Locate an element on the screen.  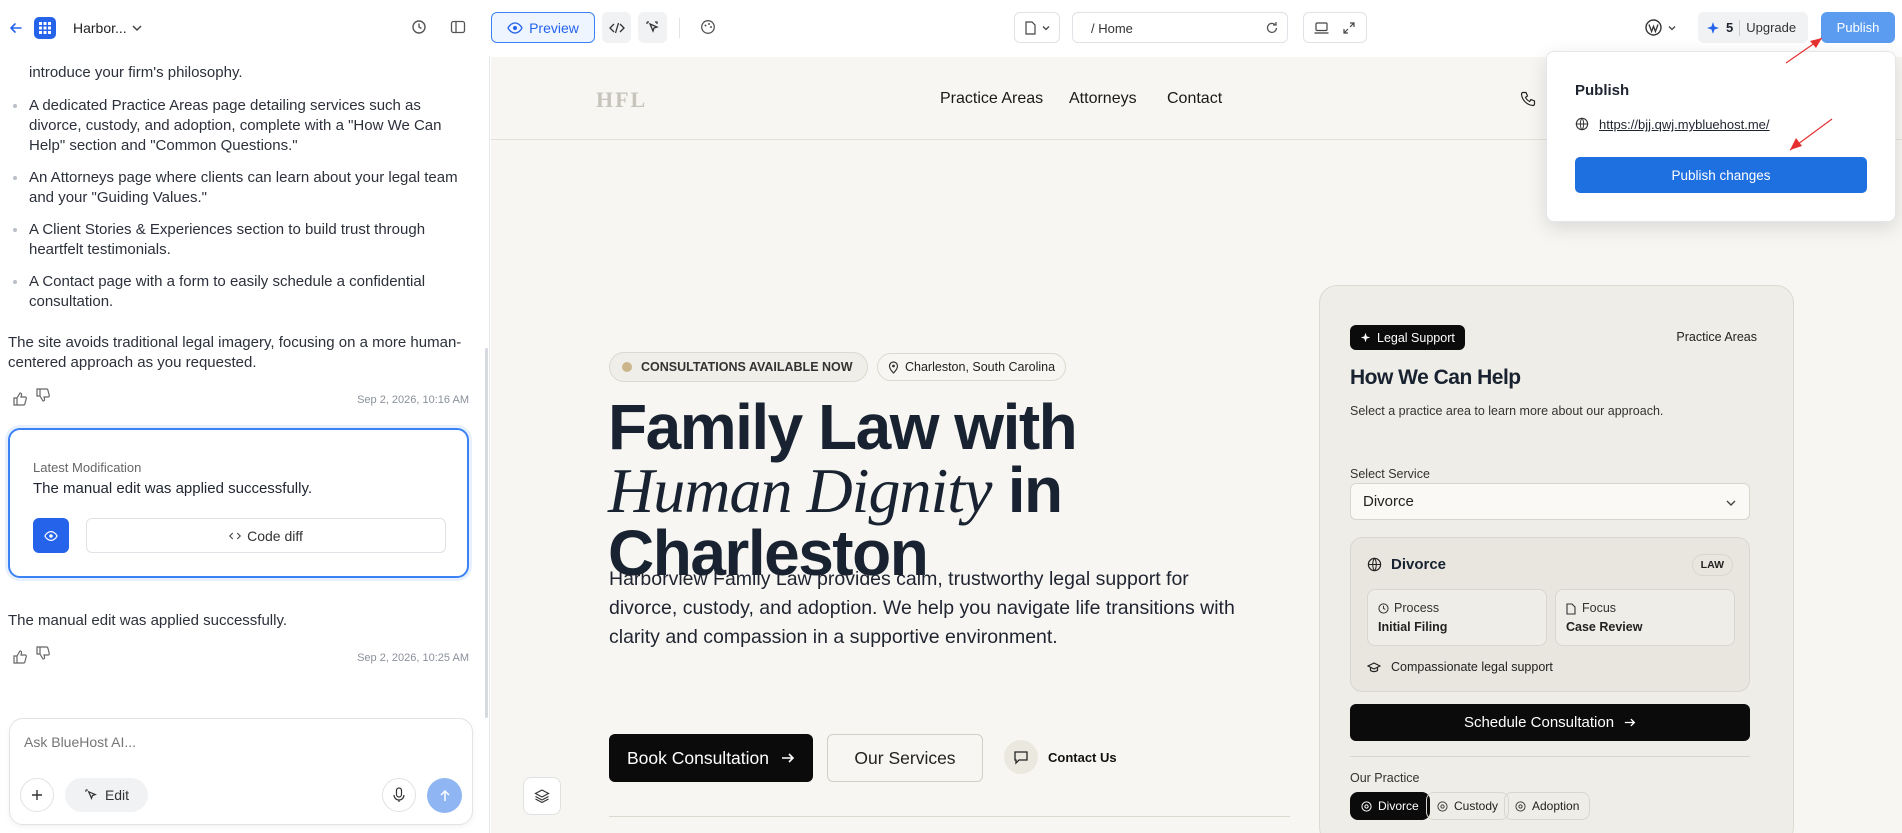
app-grid-icon is located at coordinates (45, 28).